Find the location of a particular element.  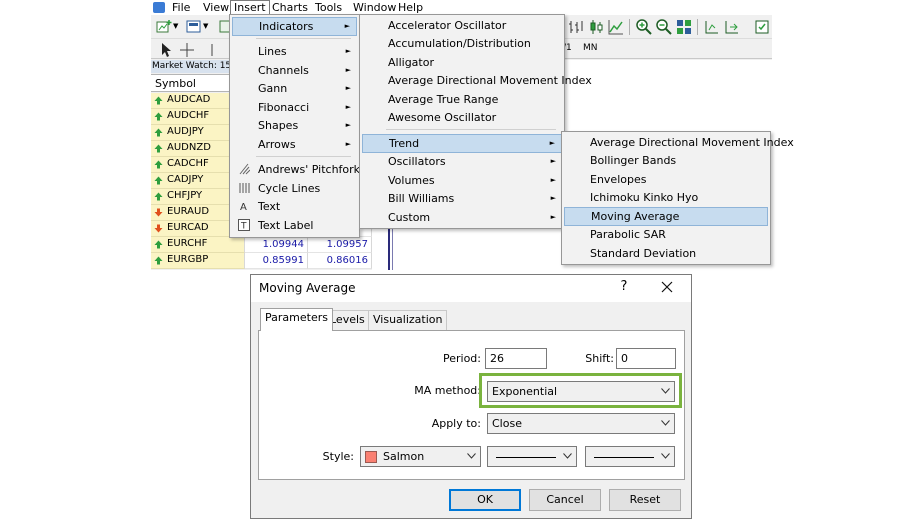

indicators-menu-item-alligator: Alligator is located at coordinates (462, 62).